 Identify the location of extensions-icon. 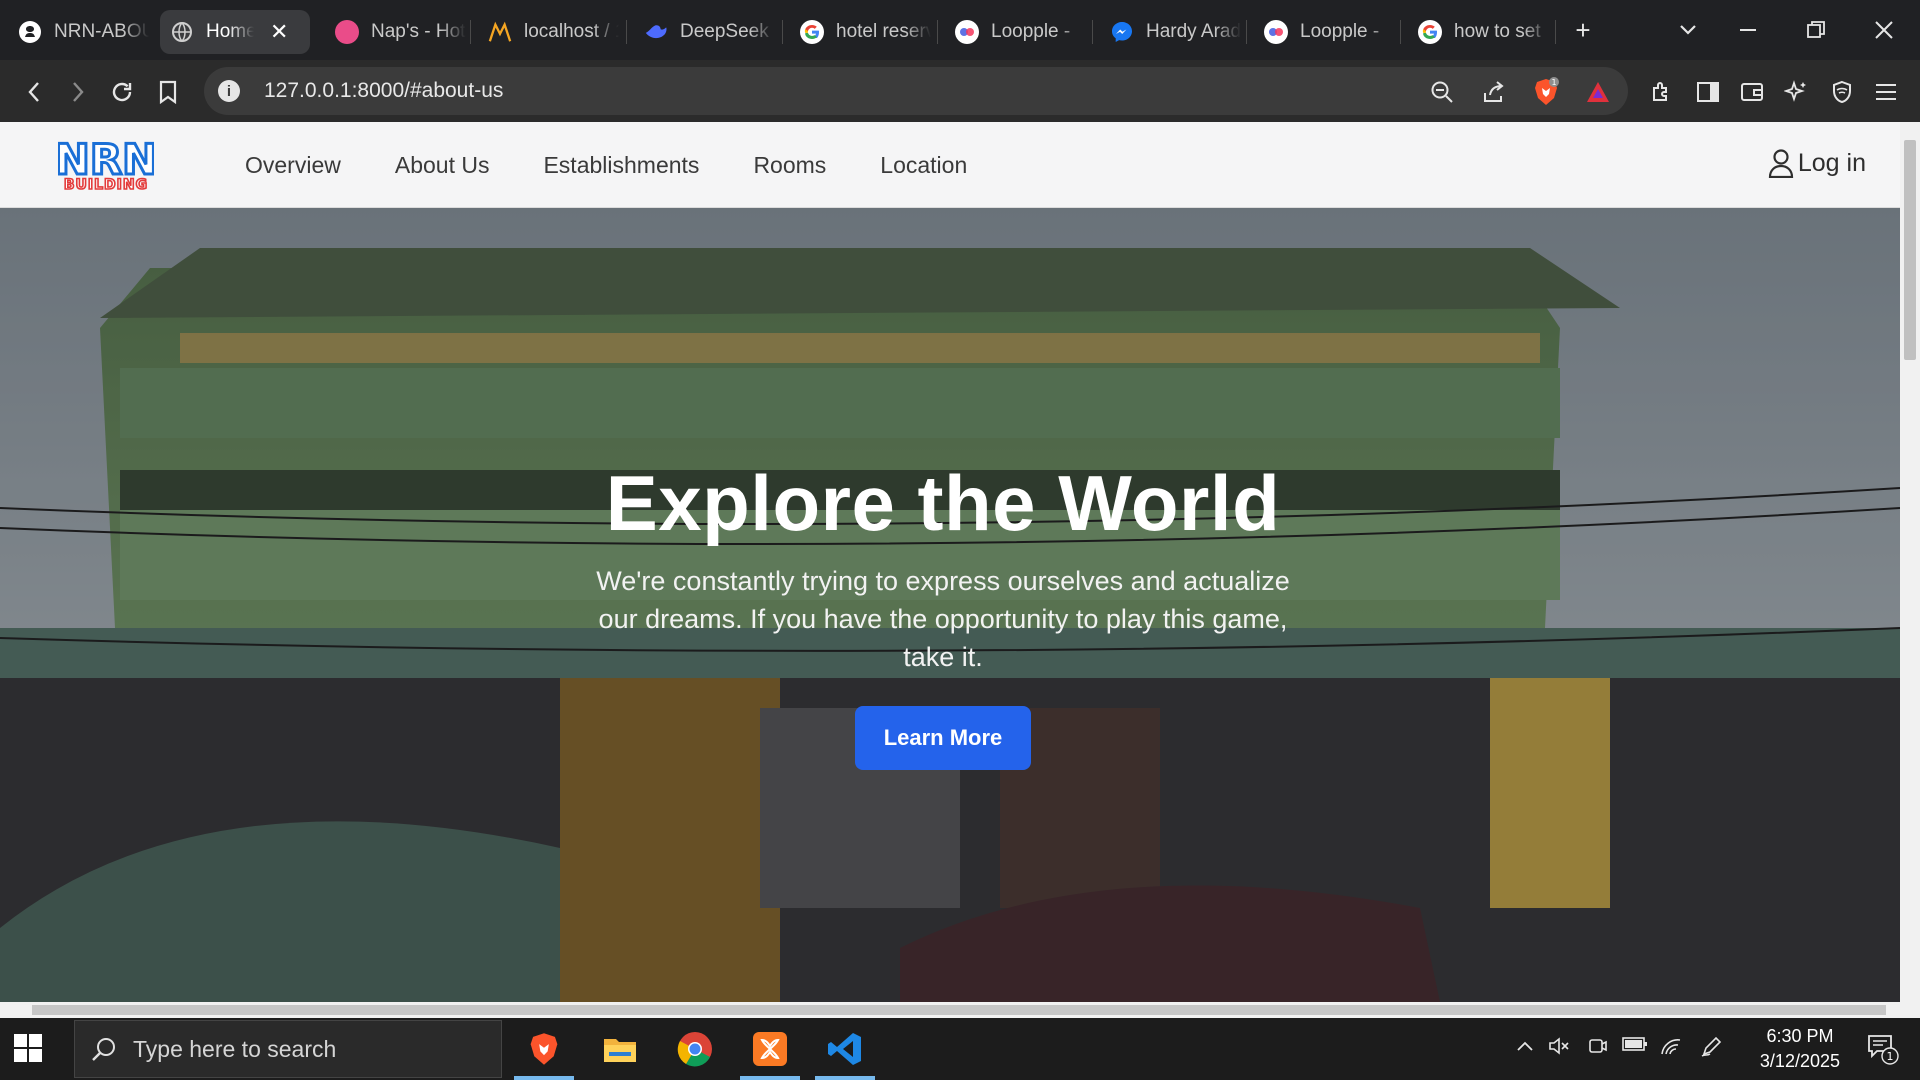
(1662, 92).